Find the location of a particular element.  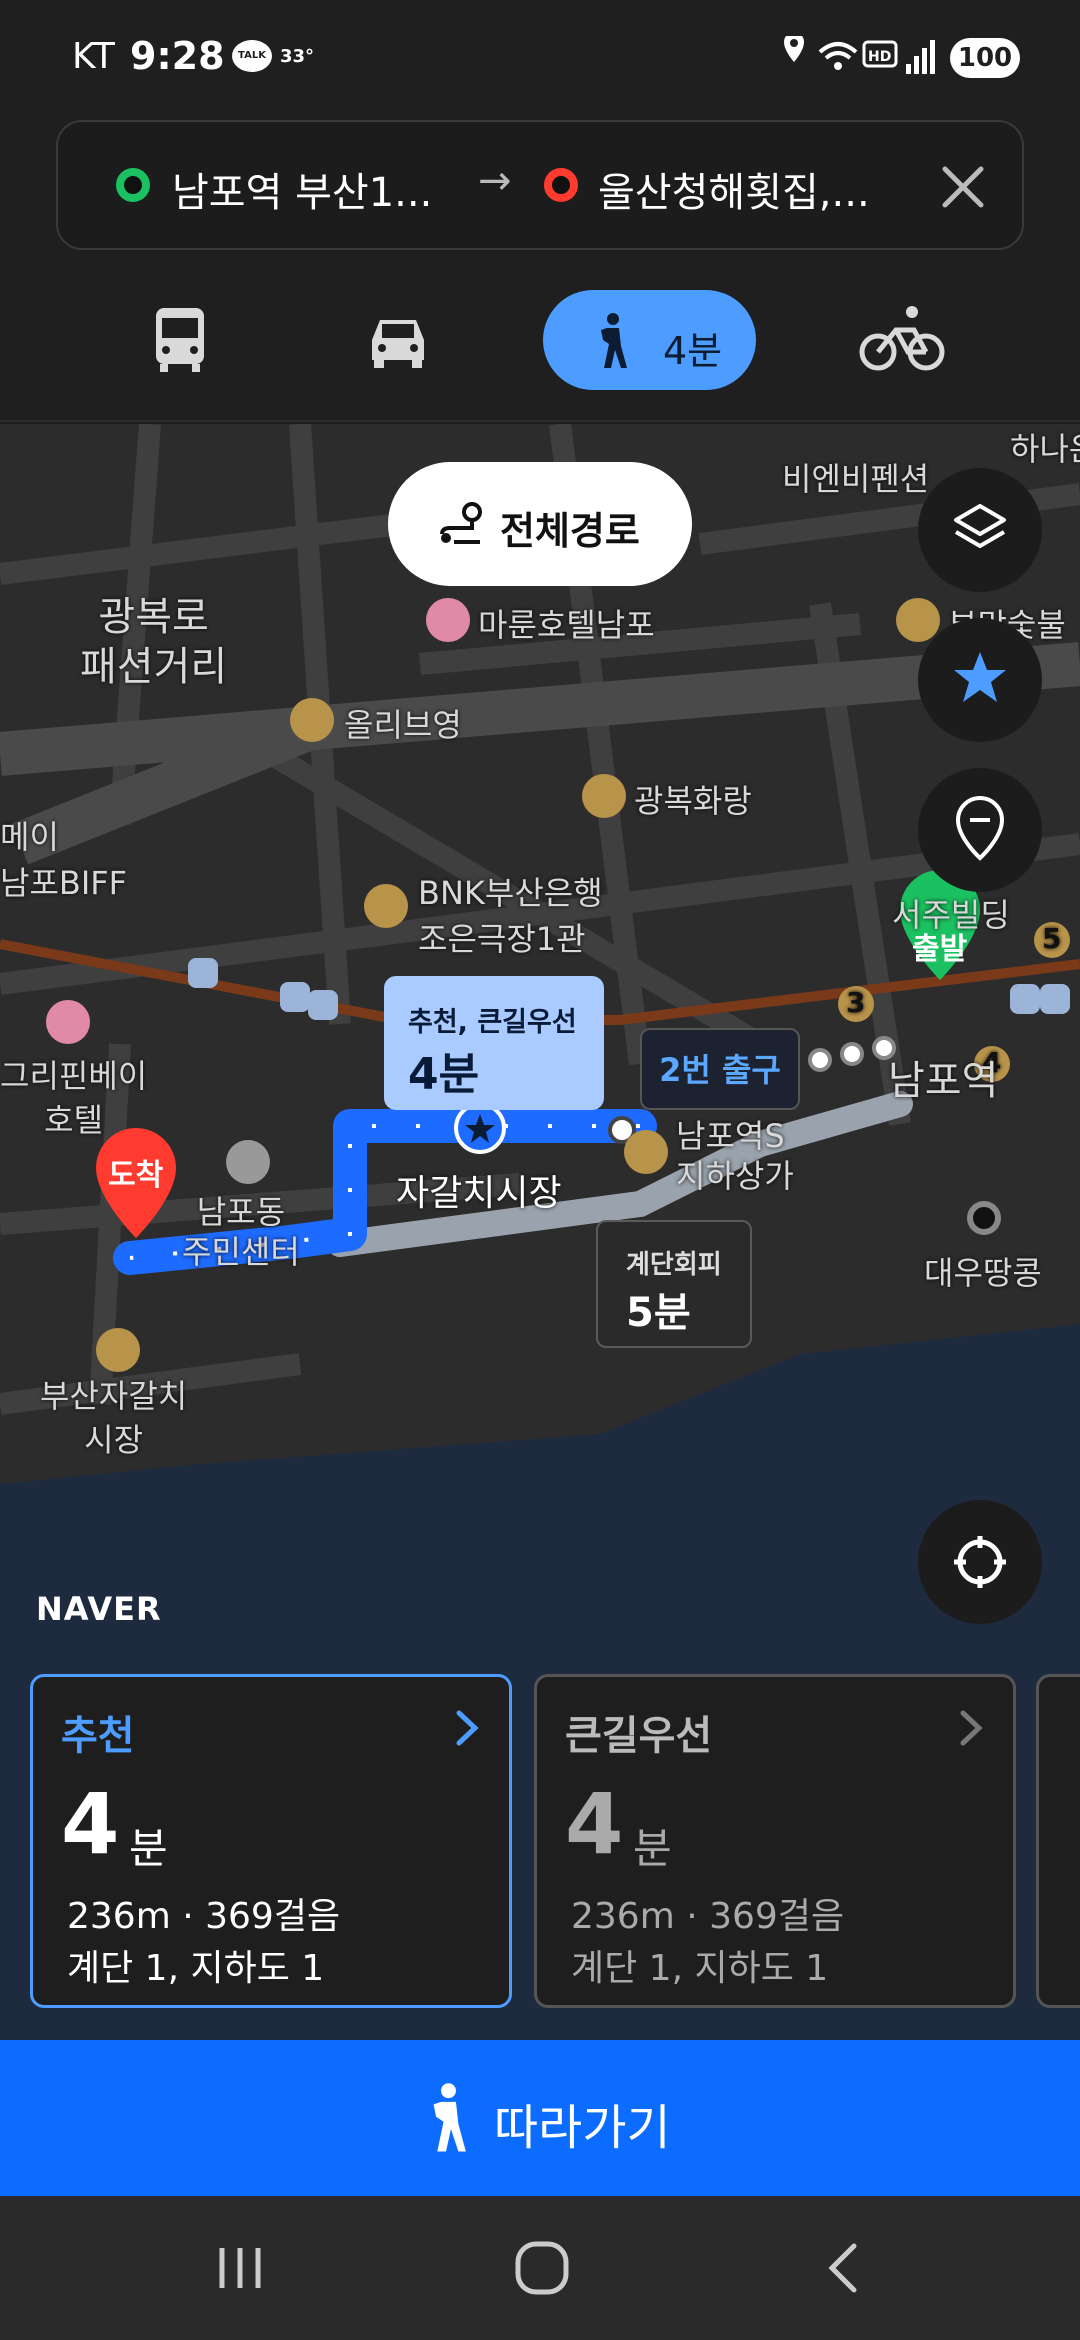

recent-apps-icon is located at coordinates (240, 2268).